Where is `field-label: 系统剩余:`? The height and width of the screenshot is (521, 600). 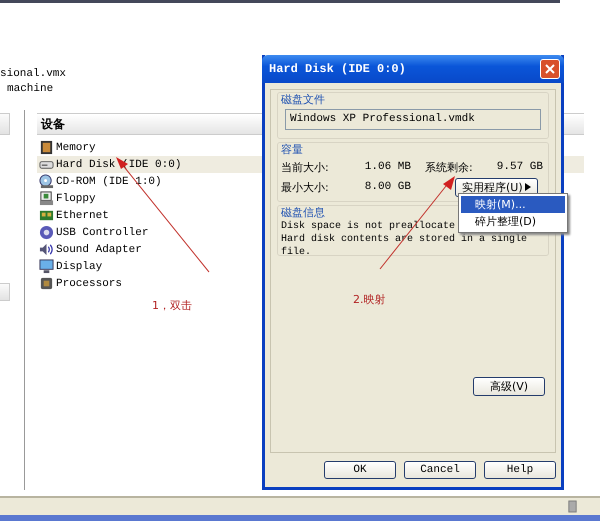
field-label: 系统剩余: is located at coordinates (449, 167).